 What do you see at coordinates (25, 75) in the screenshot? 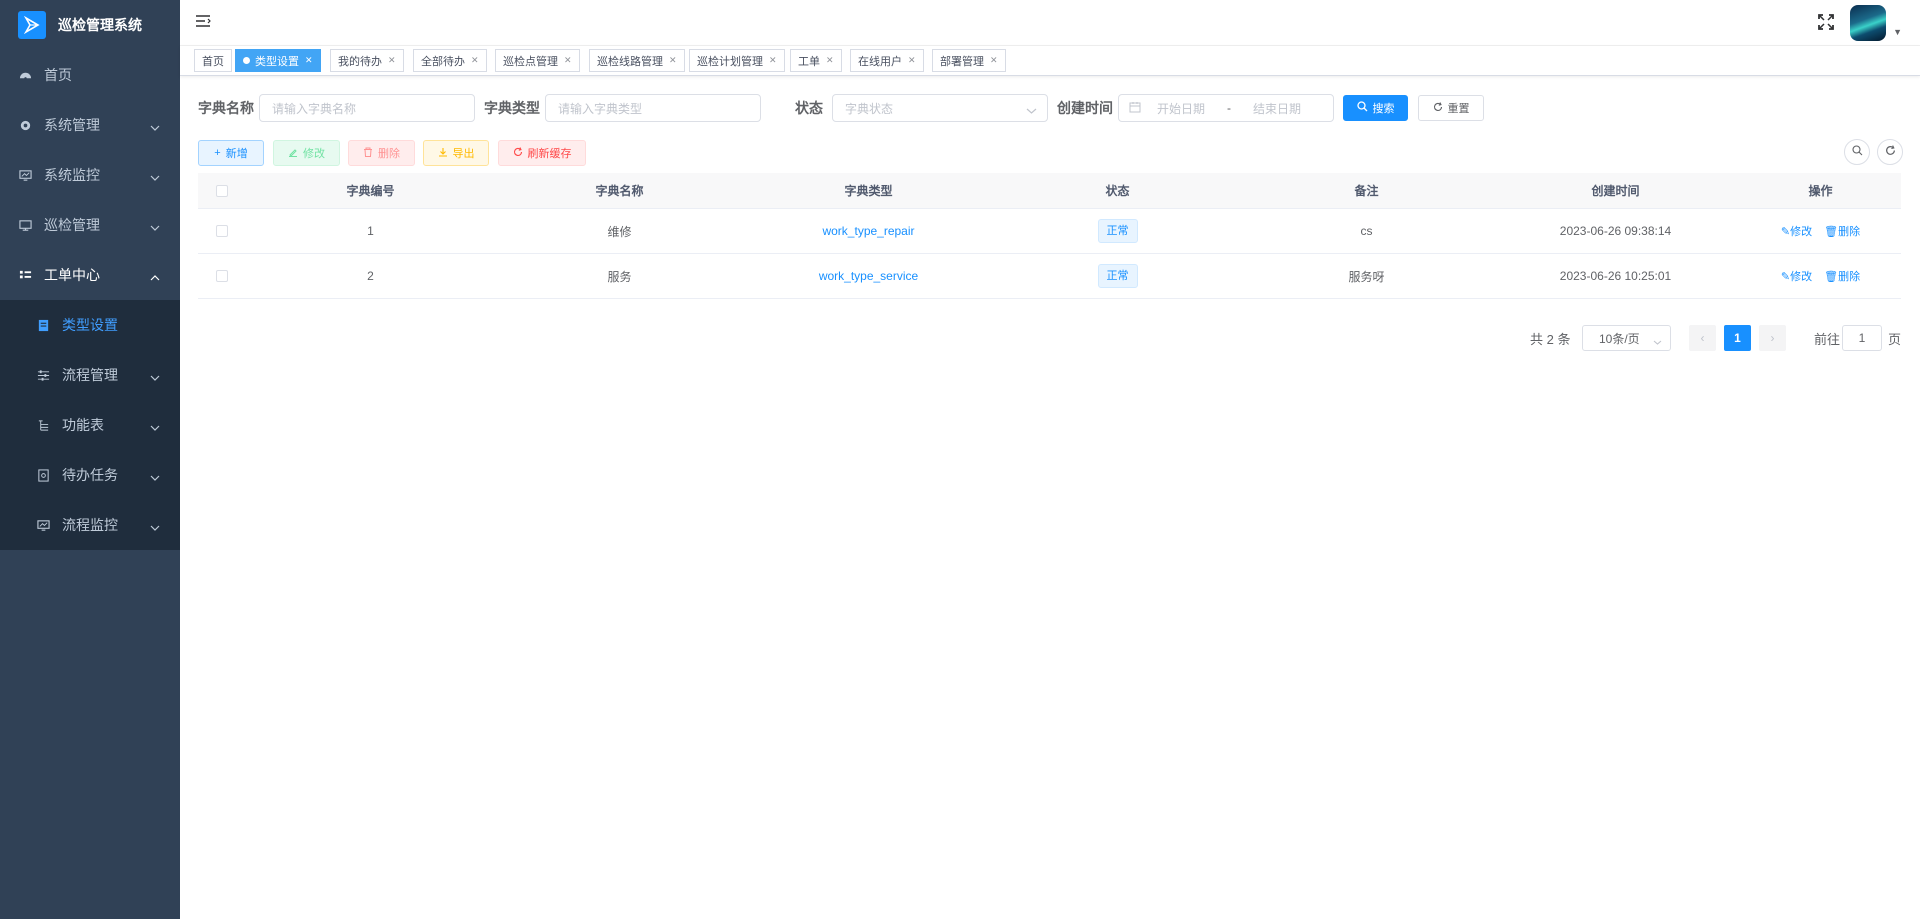
I see `dashboard-icon` at bounding box center [25, 75].